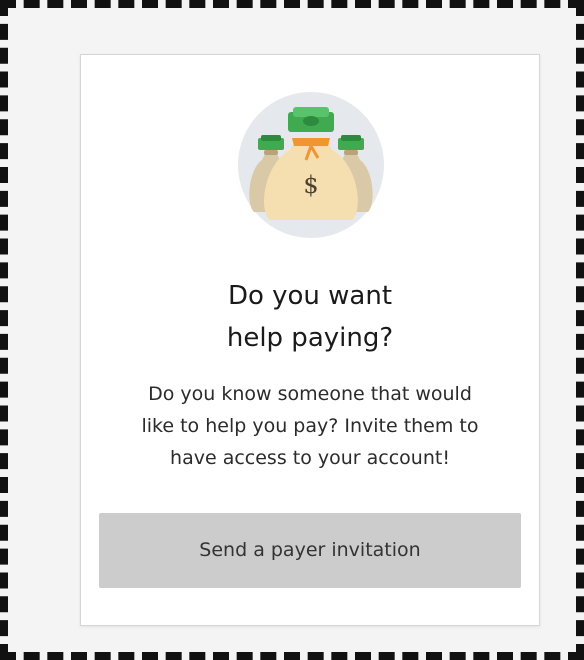 This screenshot has height=660, width=584. Describe the element at coordinates (310, 458) in the screenshot. I see `card-description-line3: have access to your account!` at that location.